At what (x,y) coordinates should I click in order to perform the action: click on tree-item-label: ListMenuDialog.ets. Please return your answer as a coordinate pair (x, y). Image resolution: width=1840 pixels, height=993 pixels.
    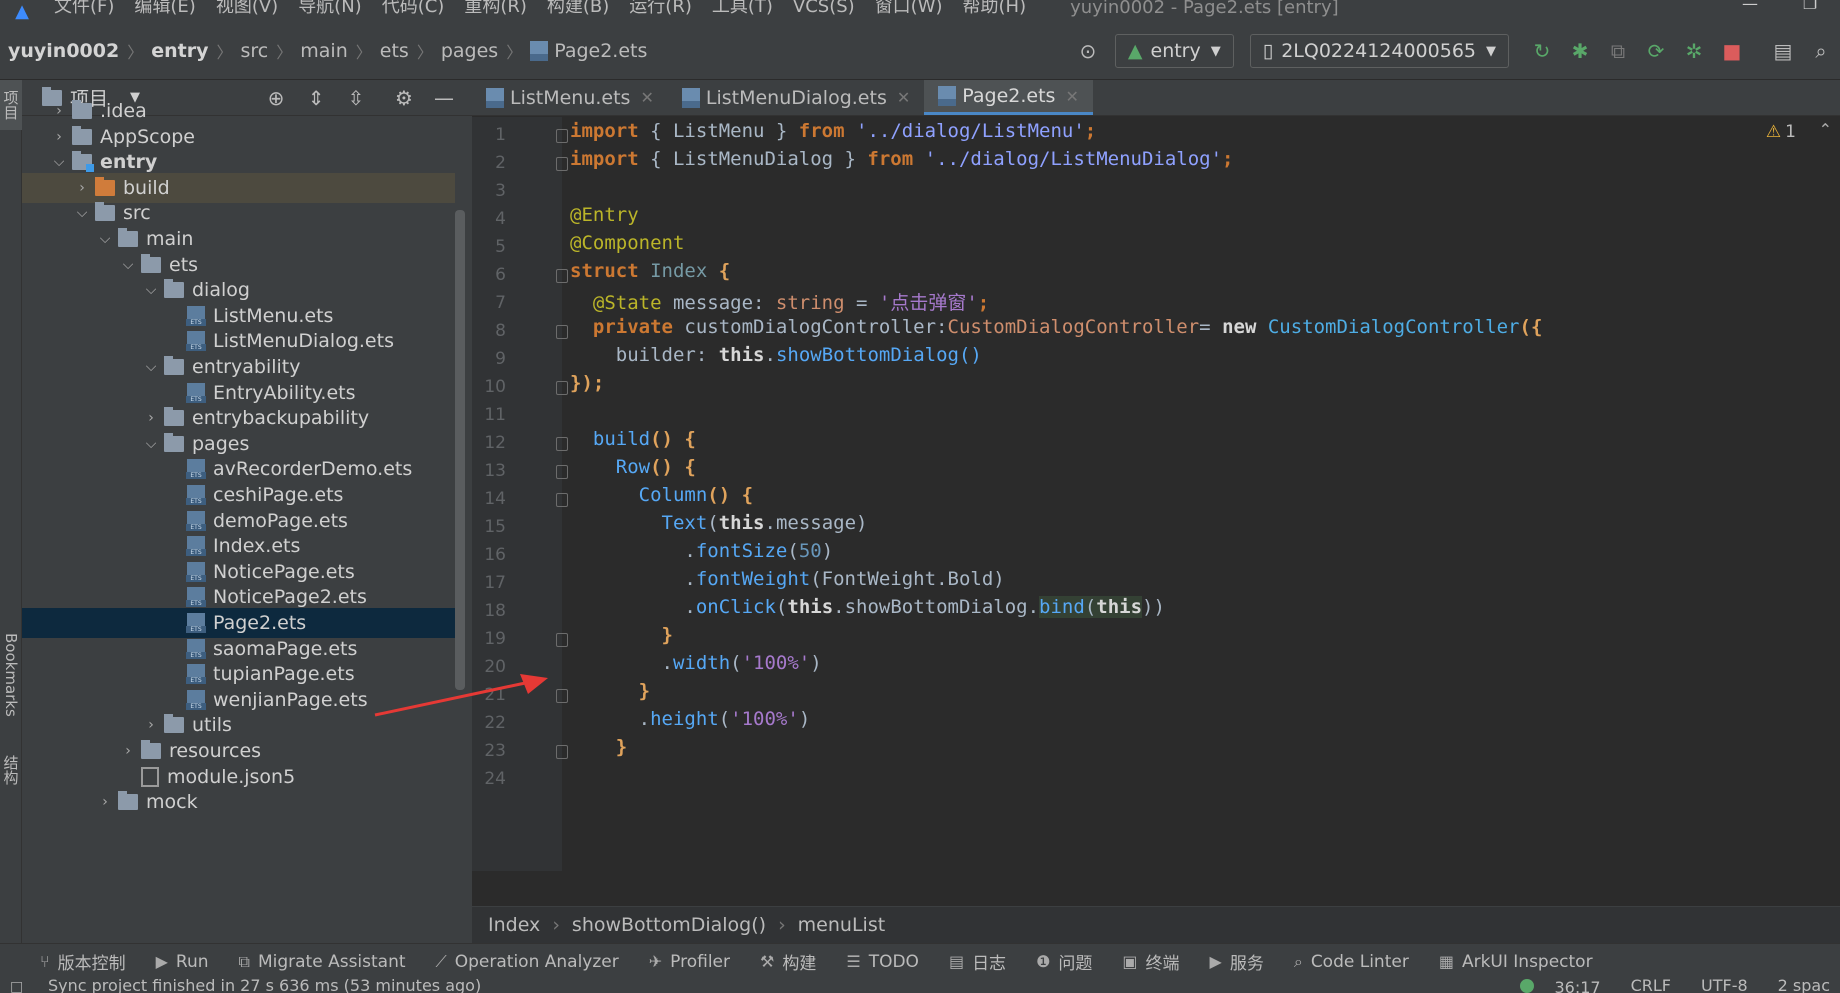
    Looking at the image, I should click on (303, 341).